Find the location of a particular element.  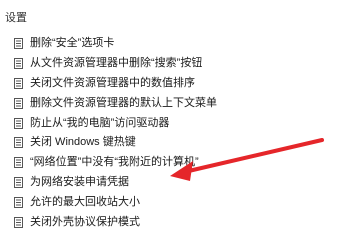

list-item-label: 从文件资源管理器中删除“搜索”按钮 is located at coordinates (116, 63).